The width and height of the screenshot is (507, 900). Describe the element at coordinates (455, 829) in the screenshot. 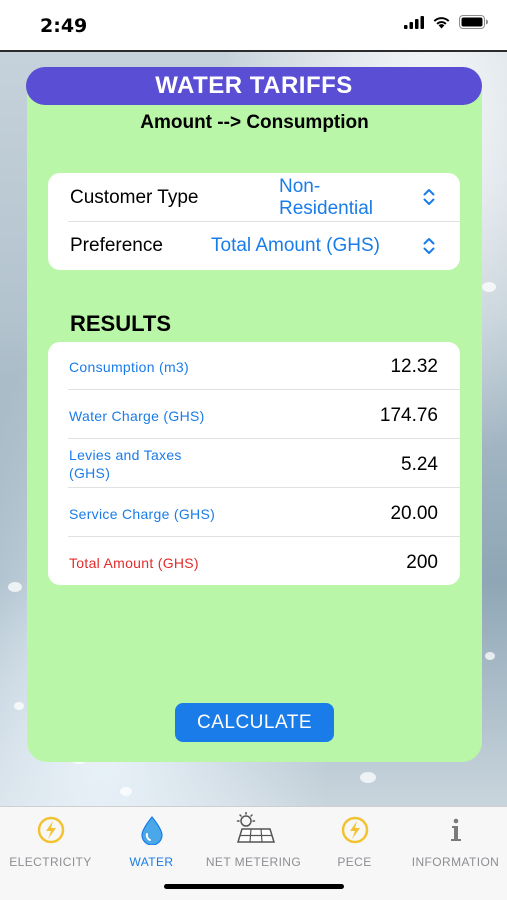

I see `info-icon` at that location.